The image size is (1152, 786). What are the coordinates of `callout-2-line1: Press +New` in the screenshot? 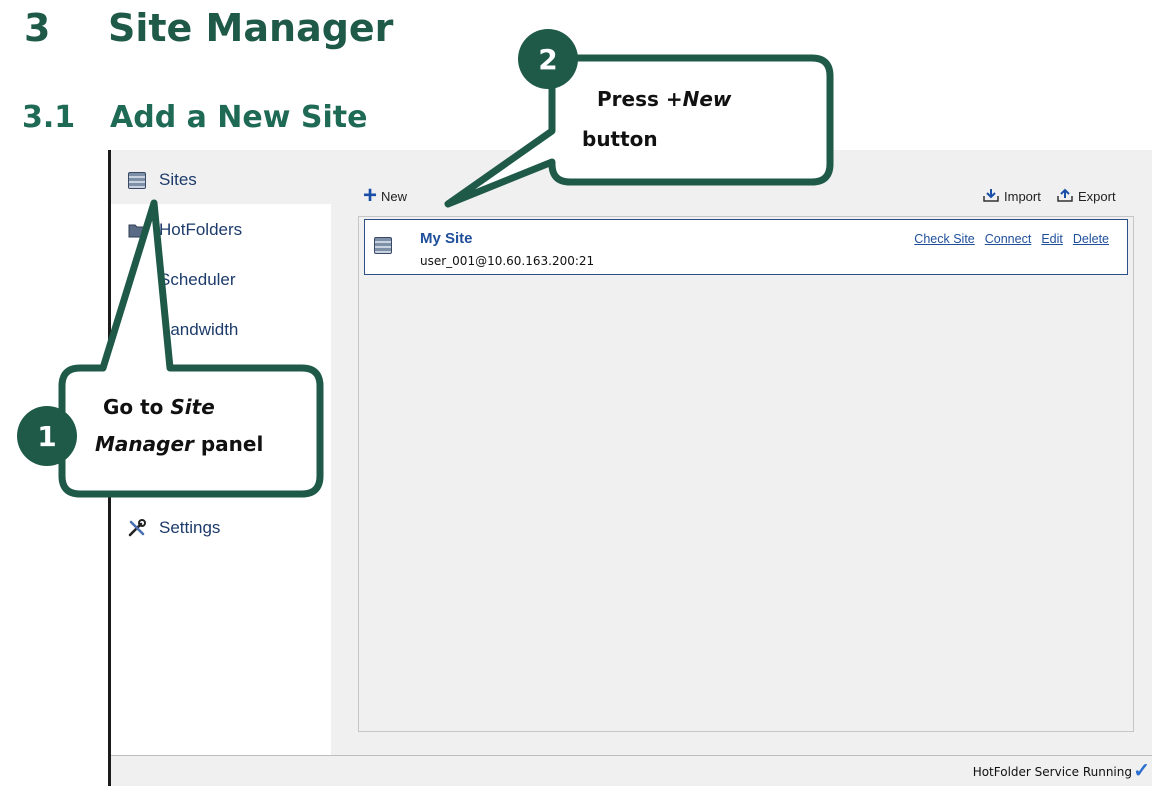 It's located at (664, 99).